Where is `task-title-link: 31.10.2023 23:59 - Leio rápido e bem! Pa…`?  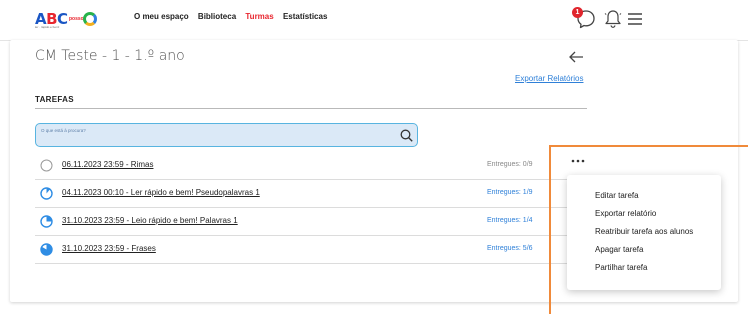
task-title-link: 31.10.2023 23:59 - Leio rápido e bem! Pa… is located at coordinates (150, 220).